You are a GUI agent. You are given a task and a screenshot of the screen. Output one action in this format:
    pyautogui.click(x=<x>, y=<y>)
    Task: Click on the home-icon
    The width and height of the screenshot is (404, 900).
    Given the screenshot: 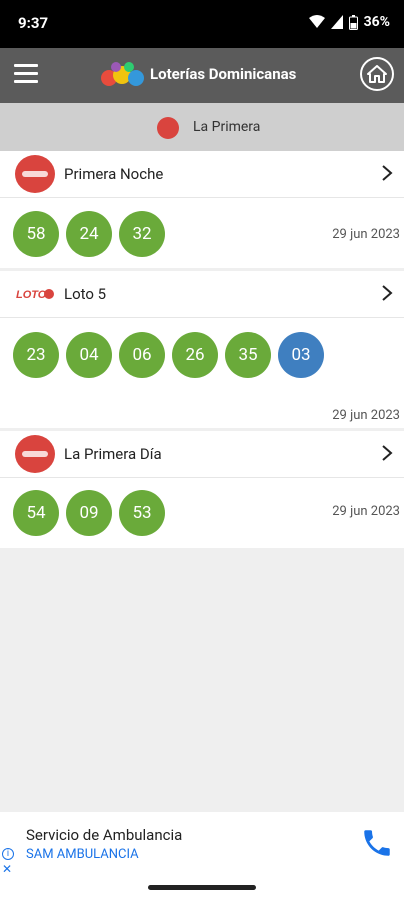 What is the action you would take?
    pyautogui.click(x=377, y=74)
    